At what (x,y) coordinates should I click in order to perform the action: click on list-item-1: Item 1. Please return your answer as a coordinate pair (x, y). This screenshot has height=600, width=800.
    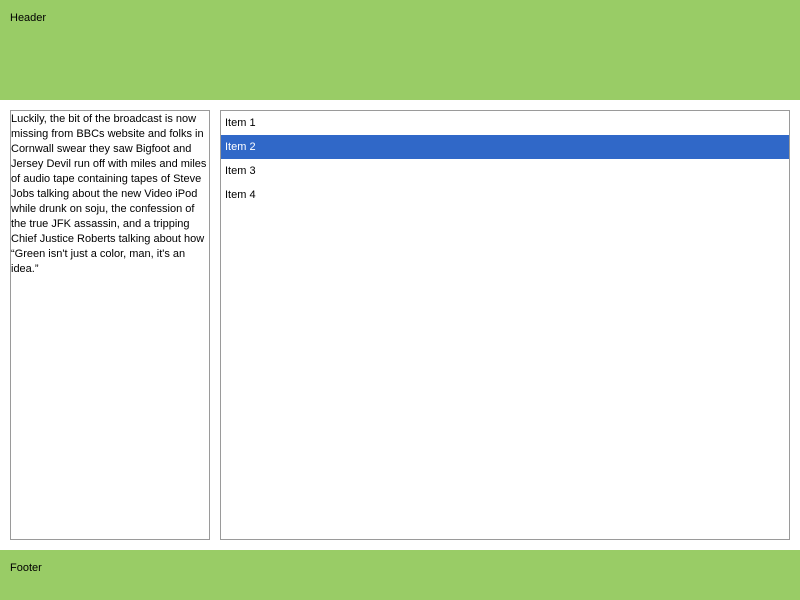
    Looking at the image, I should click on (505, 123).